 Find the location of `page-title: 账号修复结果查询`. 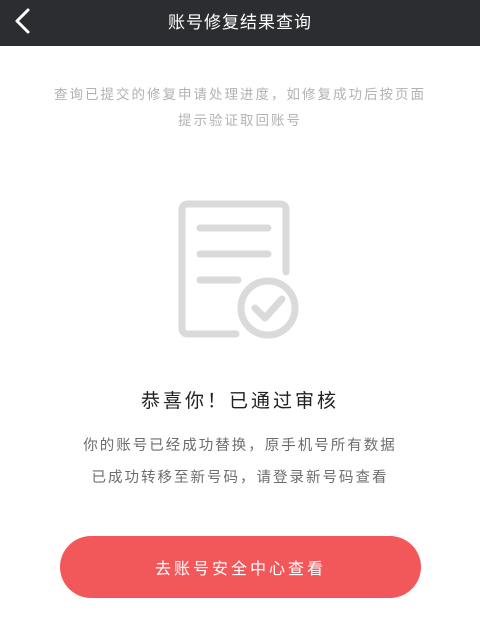

page-title: 账号修复结果查询 is located at coordinates (240, 23).